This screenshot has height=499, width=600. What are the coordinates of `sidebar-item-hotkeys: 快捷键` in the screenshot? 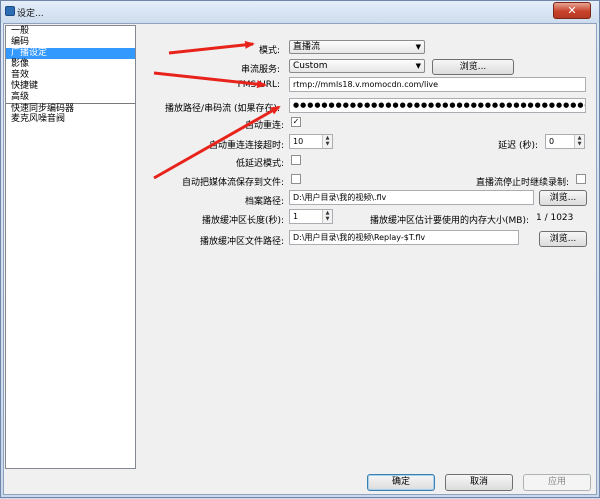 It's located at (70, 86).